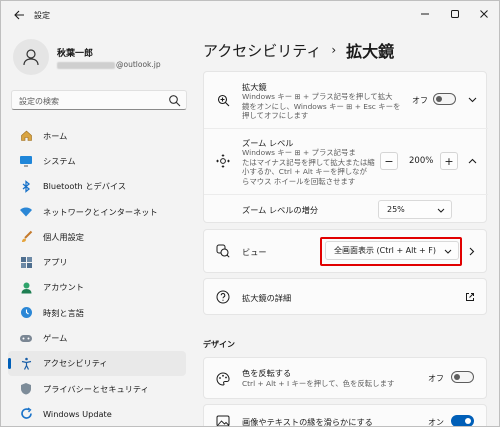  I want to click on app-title: 設定, so click(42, 15).